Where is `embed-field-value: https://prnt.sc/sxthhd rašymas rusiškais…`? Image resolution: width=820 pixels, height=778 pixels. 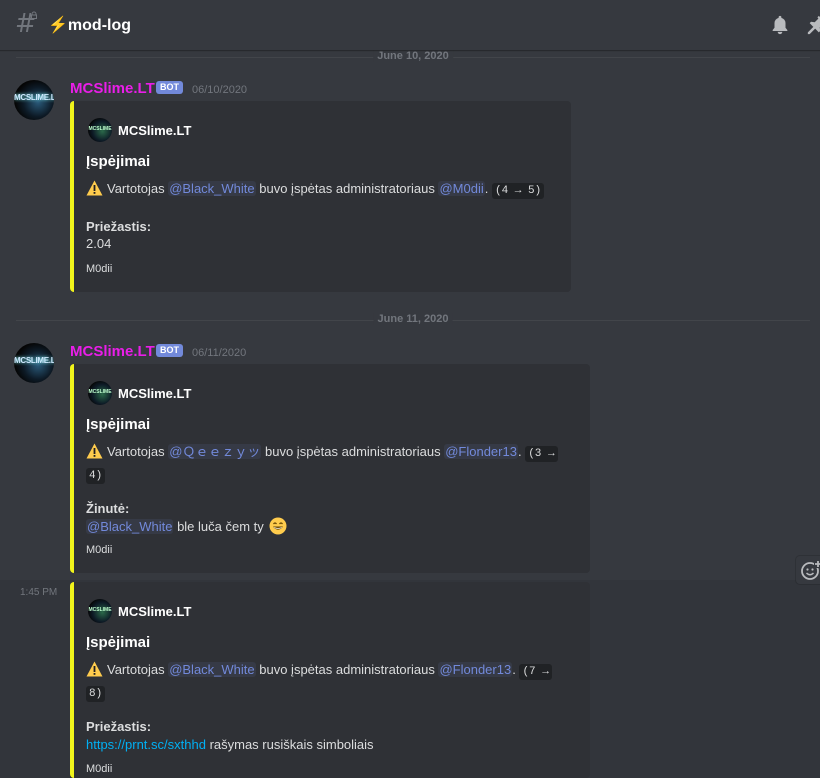 embed-field-value: https://prnt.sc/sxthhd rašymas rusiškais… is located at coordinates (230, 744).